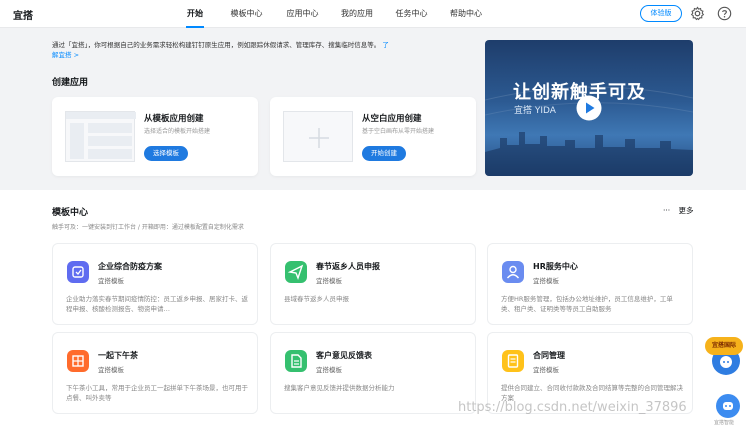  I want to click on create-from-template-card: 从模板应用创建 选择适合的模板开始搭建 选择模板, so click(155, 136).